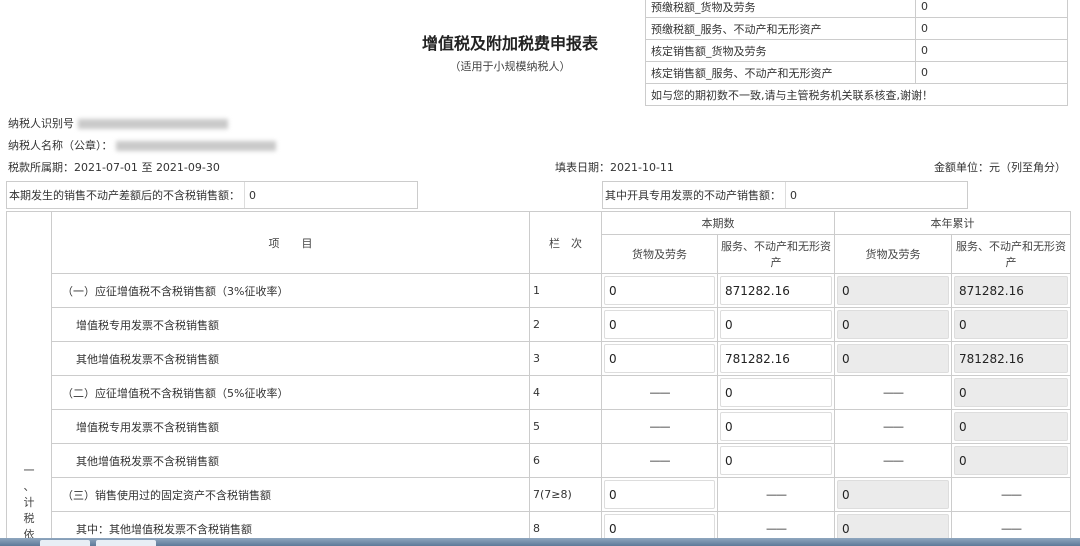 The width and height of the screenshot is (1080, 546). What do you see at coordinates (780, 28) in the screenshot?
I see `notice-label: 预缴税额_服务、不动产和无形资产` at bounding box center [780, 28].